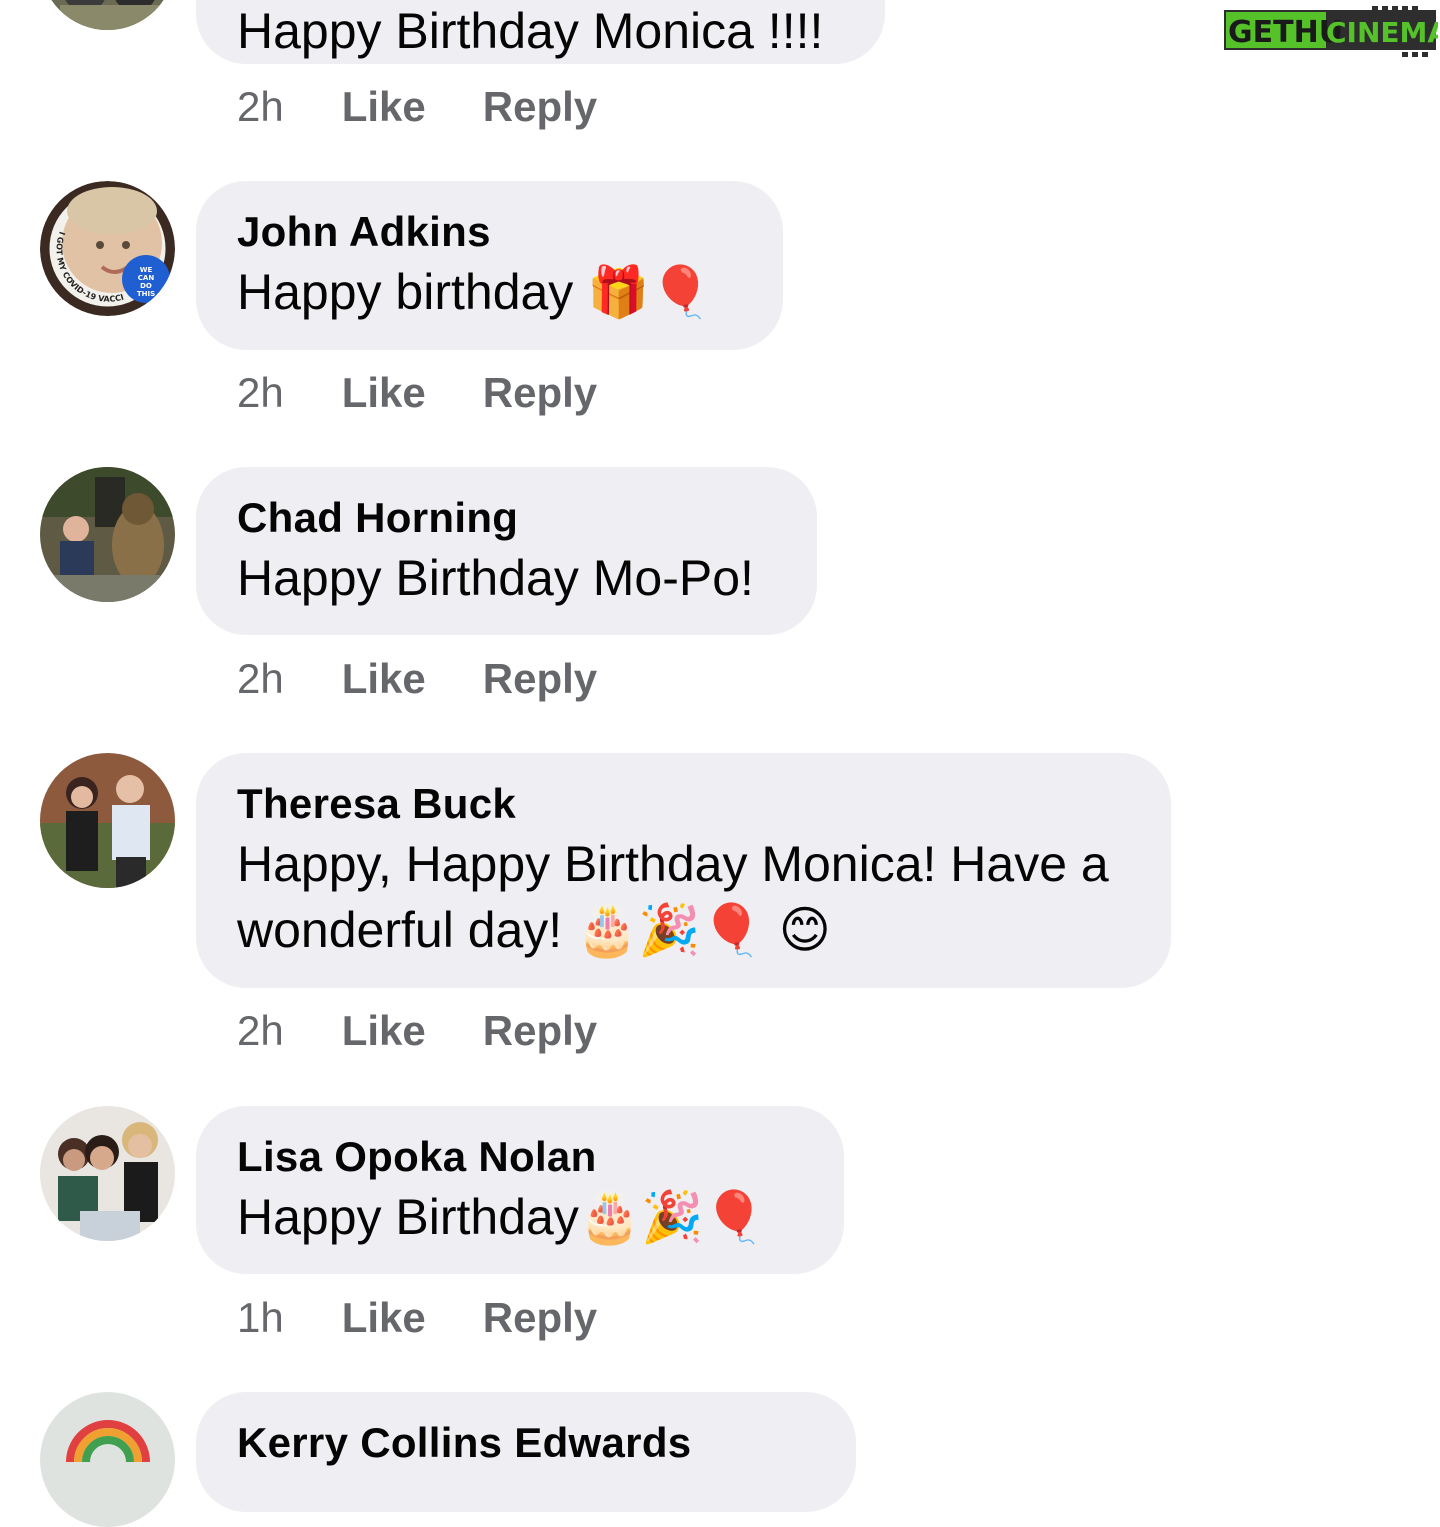  I want to click on avatar-badge-text: THIS, so click(146, 294).